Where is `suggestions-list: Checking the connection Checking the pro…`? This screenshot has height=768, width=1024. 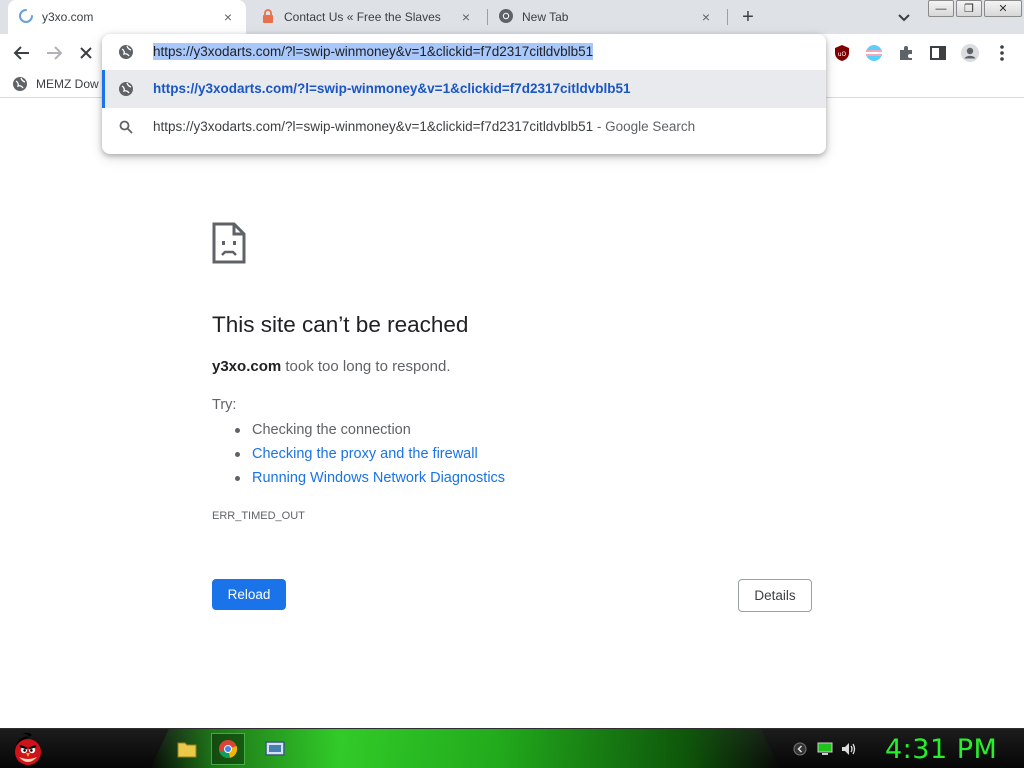 suggestions-list: Checking the connection Checking the pro… is located at coordinates (368, 456).